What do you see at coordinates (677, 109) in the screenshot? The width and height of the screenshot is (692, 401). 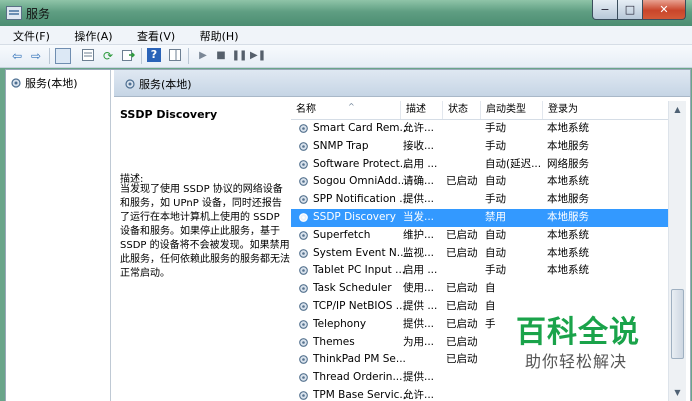 I see `scroll-up-icon: ▲` at bounding box center [677, 109].